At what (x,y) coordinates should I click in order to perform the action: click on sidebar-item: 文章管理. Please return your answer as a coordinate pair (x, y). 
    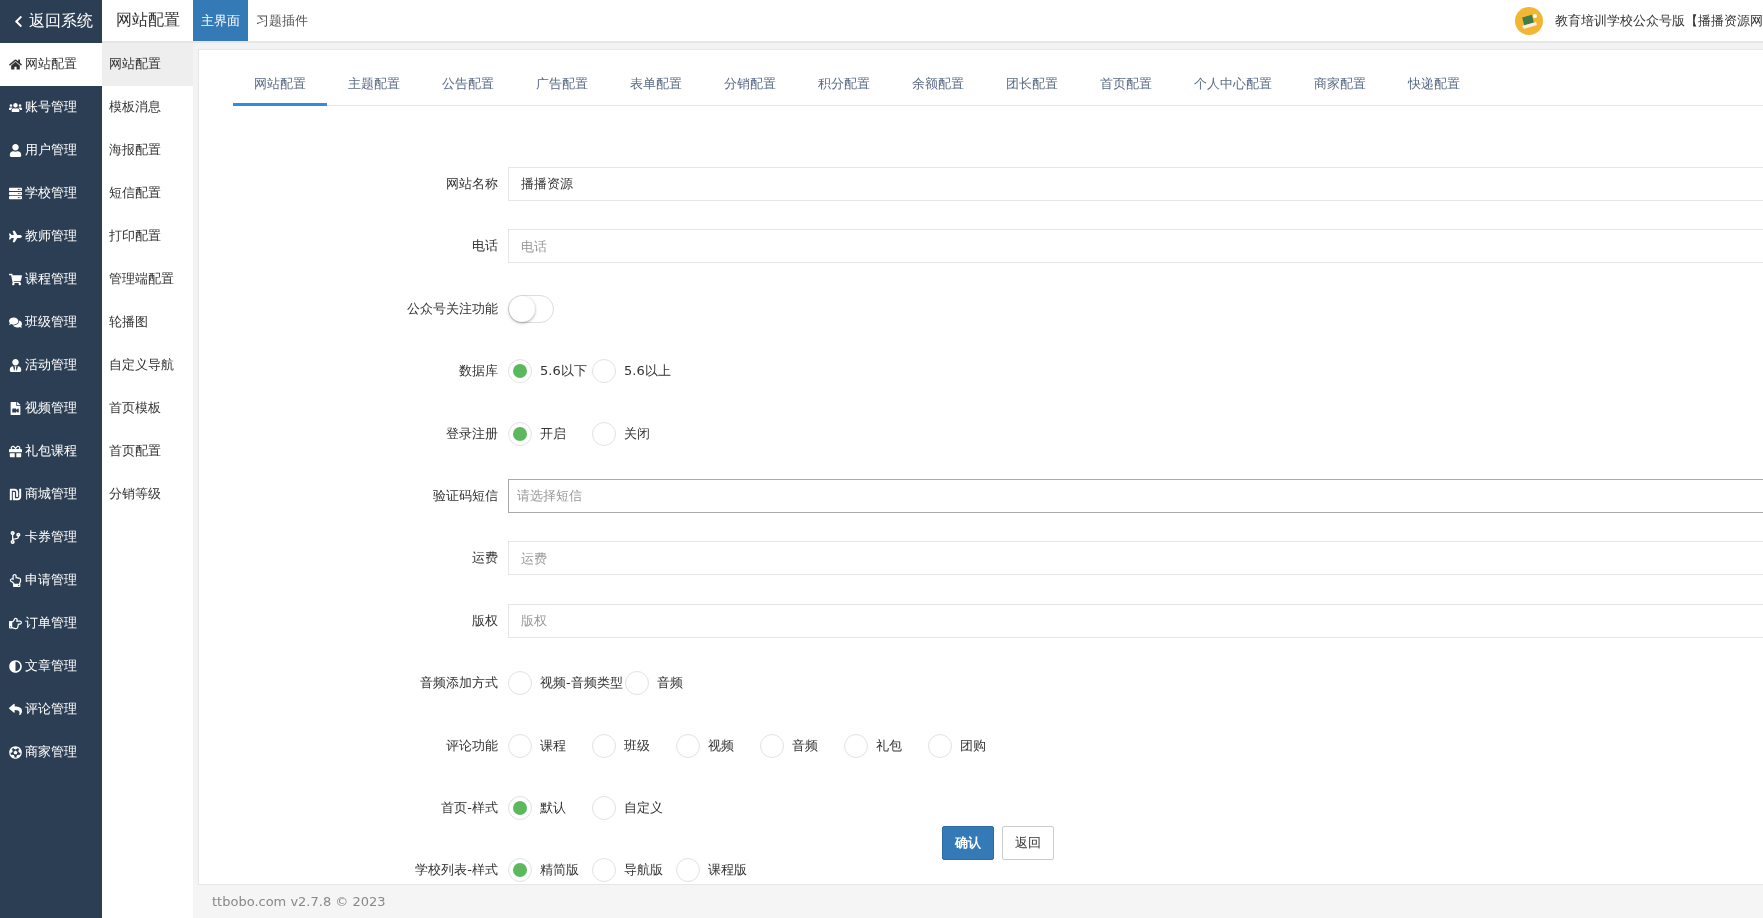
    Looking at the image, I should click on (51, 666).